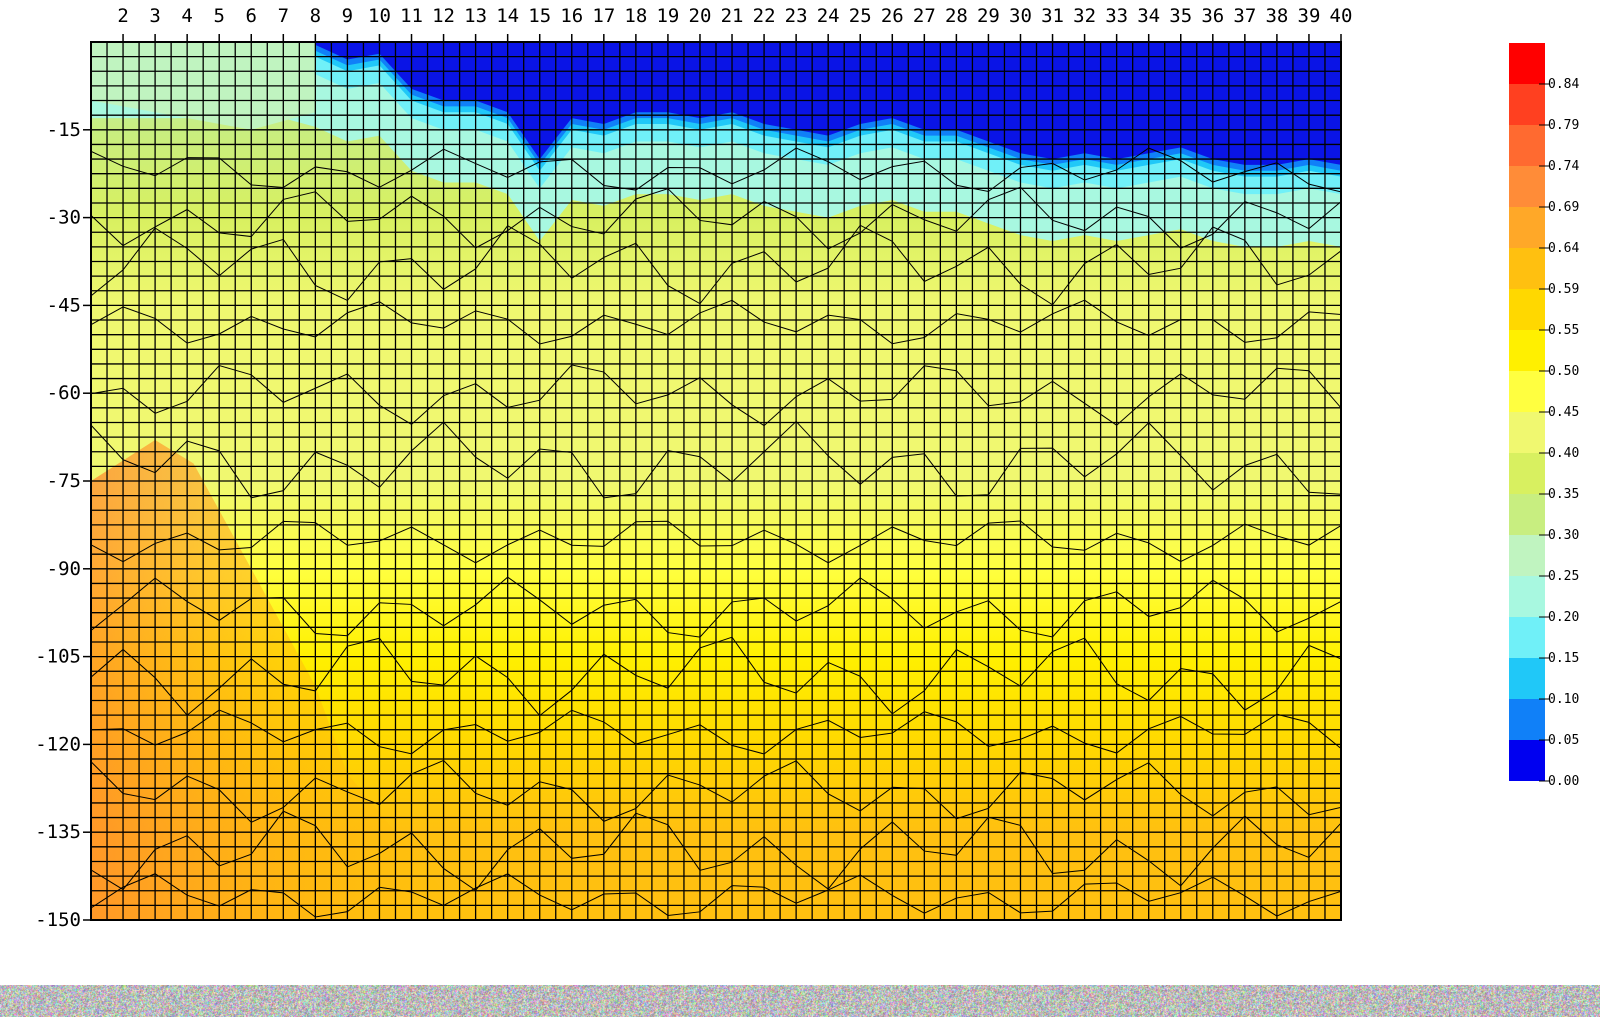  What do you see at coordinates (1276, 16) in the screenshot?
I see `x-tick-label: 38` at bounding box center [1276, 16].